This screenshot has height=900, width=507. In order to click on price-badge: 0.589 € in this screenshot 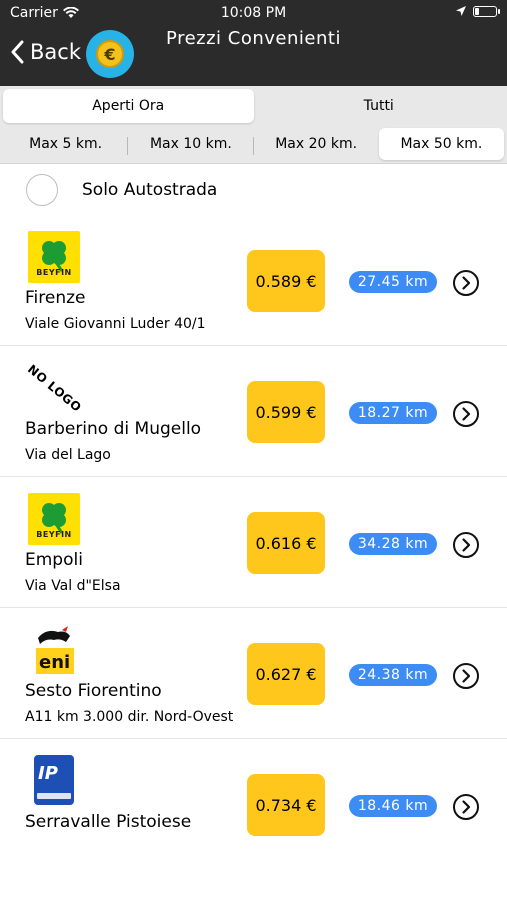, I will do `click(286, 281)`.